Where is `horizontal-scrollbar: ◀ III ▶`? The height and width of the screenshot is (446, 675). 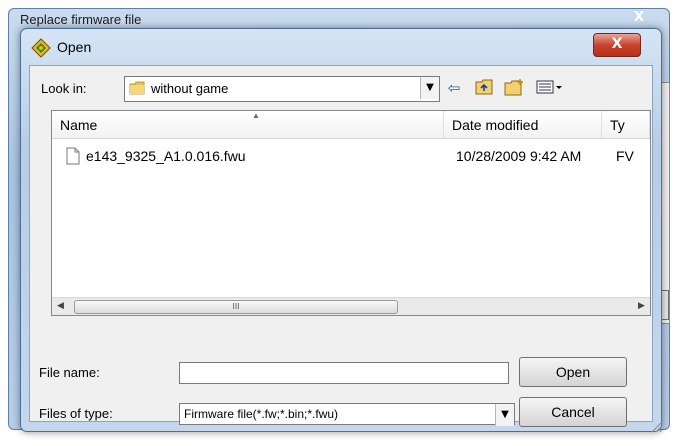
horizontal-scrollbar: ◀ III ▶ is located at coordinates (351, 306).